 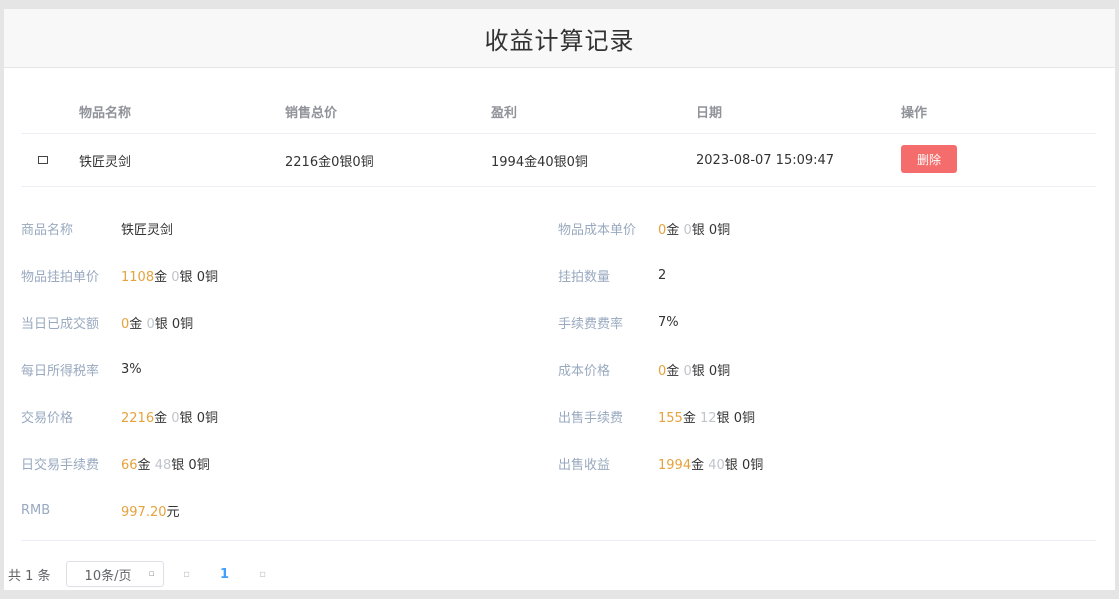 I want to click on page-title: 收益计算记录, so click(x=559, y=40).